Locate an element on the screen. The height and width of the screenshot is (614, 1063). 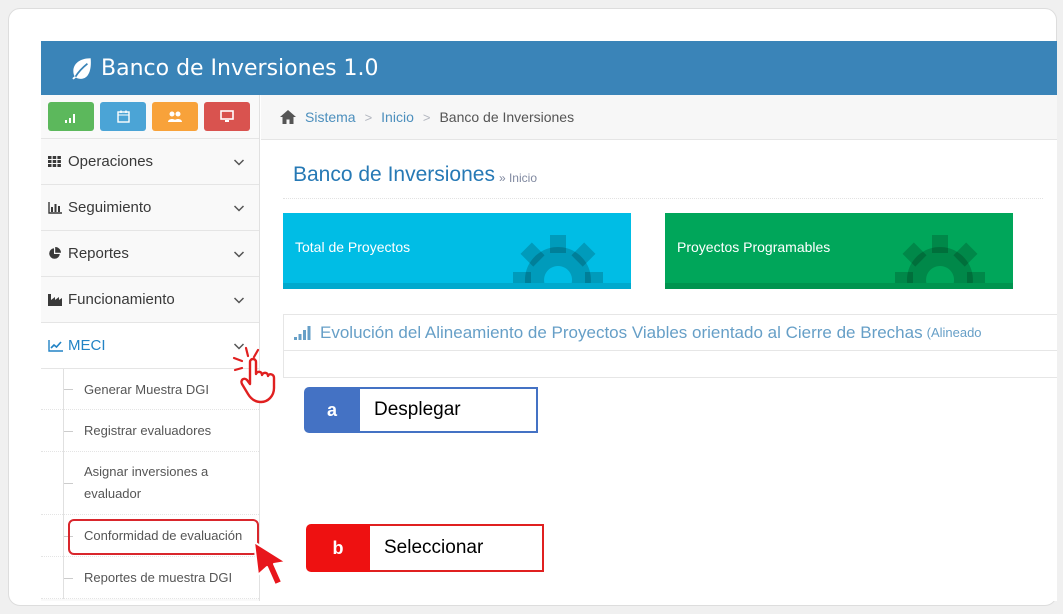
submenu-item-generar-muestra: Generar Muestra DGI is located at coordinates (150, 389).